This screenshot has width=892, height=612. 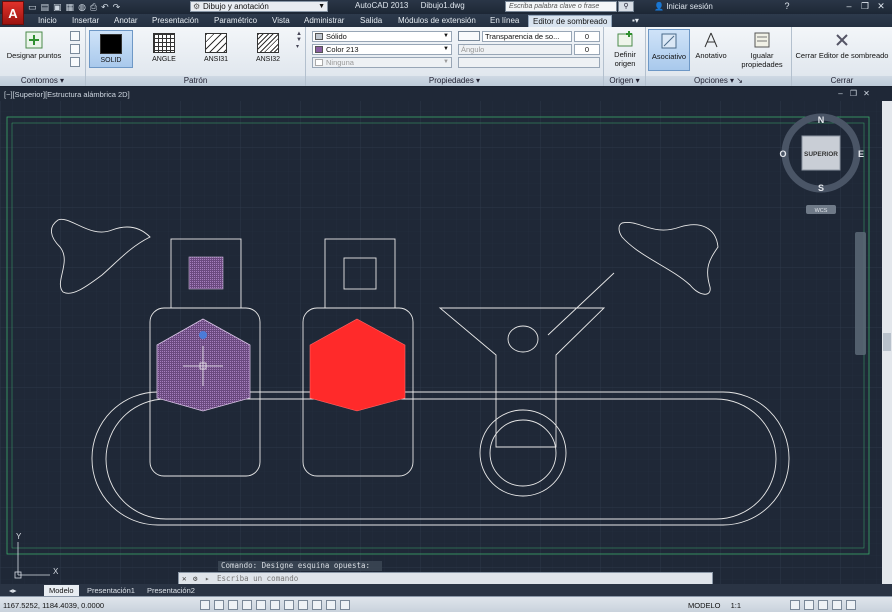 What do you see at coordinates (762, 50) in the screenshot?
I see `igualar-propiedades-button: Igualar propiedades` at bounding box center [762, 50].